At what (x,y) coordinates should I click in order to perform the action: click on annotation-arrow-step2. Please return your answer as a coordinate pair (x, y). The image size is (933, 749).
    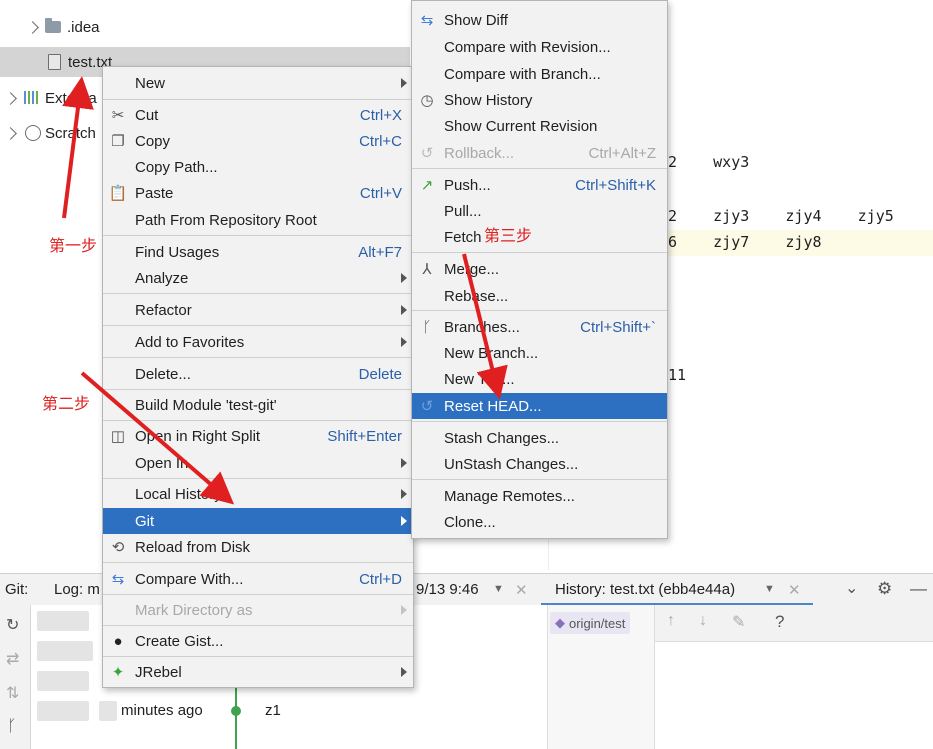
    Looking at the image, I should click on (157, 438).